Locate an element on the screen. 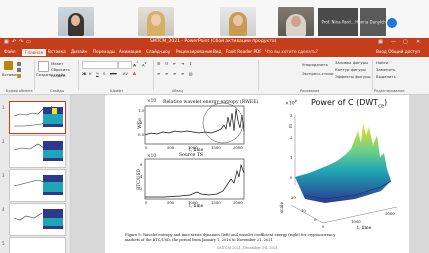 This screenshot has height=253, width=429. minimize-button: — is located at coordinates (393, 42).